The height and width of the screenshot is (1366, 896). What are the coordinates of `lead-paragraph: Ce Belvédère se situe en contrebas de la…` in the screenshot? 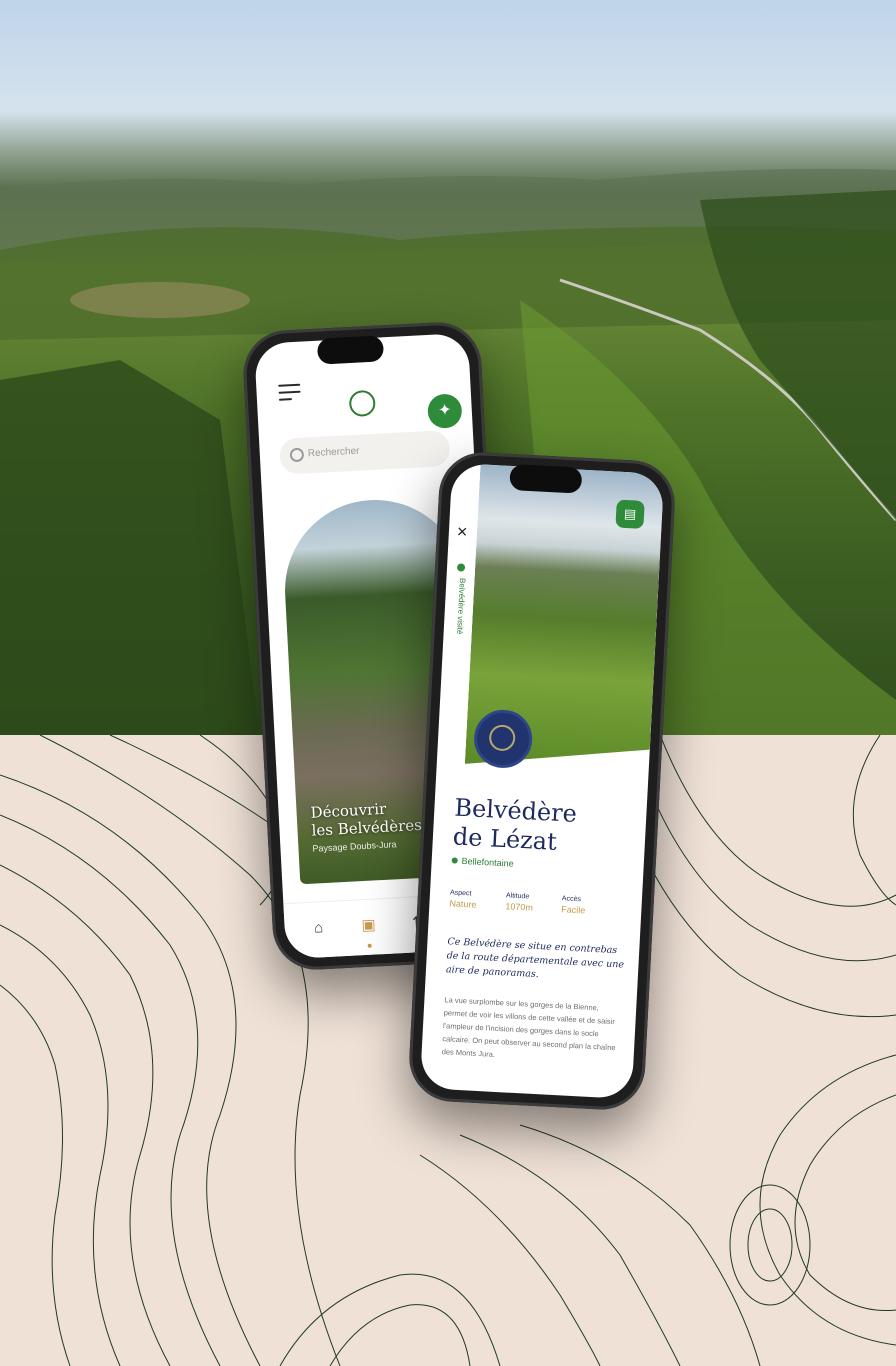 It's located at (535, 958).